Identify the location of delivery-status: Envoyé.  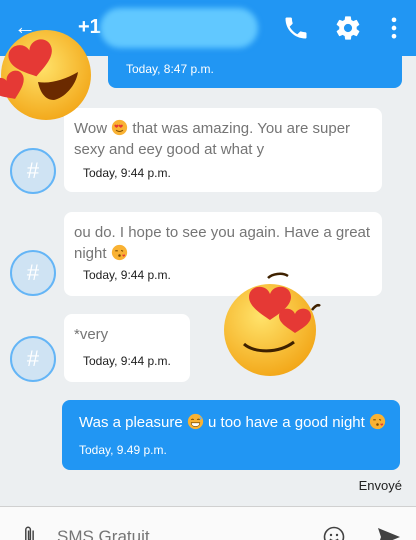
(380, 485).